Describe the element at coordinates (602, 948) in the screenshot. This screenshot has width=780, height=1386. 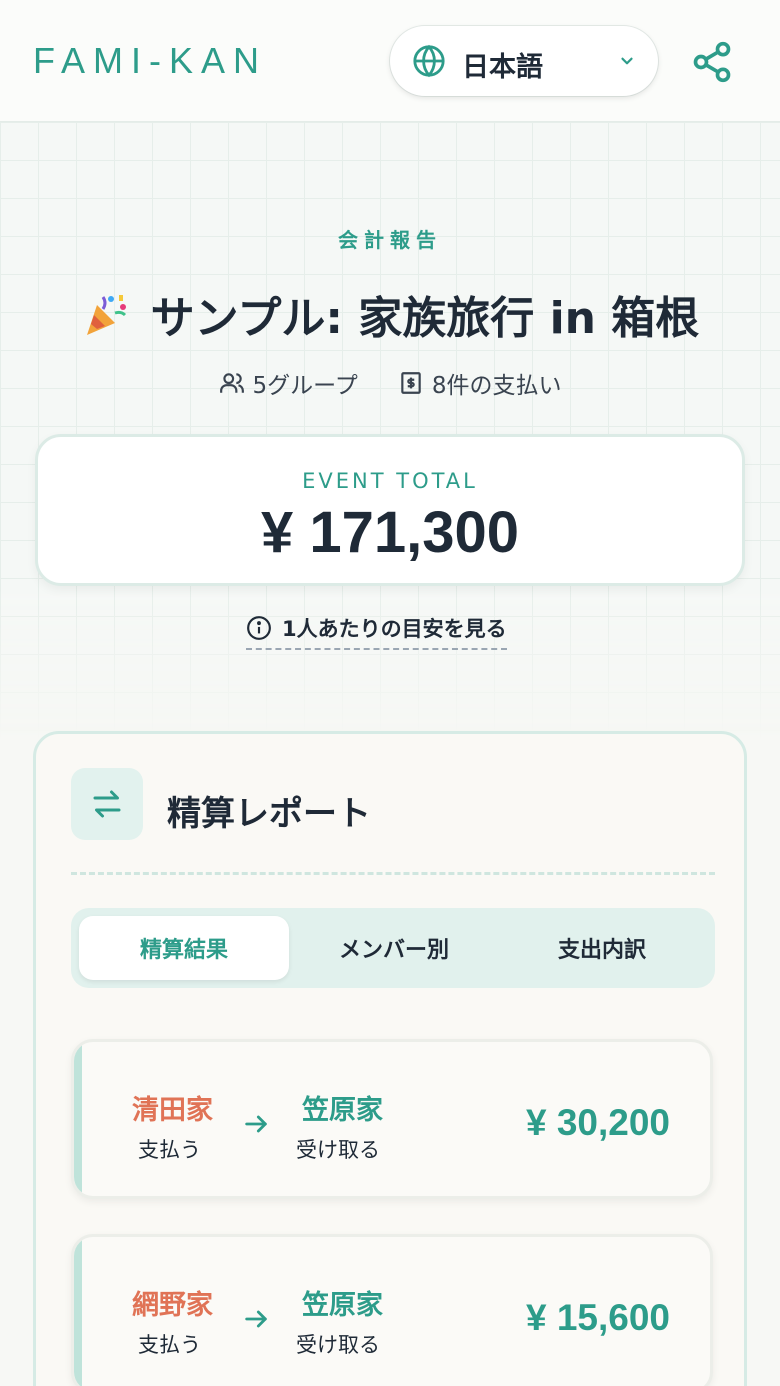
I see `tab-expense-breakdown: 支出内訳` at that location.